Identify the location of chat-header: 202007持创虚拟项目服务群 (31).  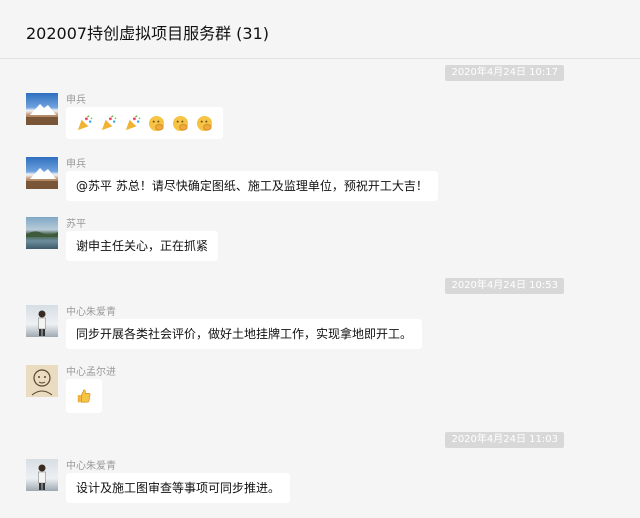
(320, 29).